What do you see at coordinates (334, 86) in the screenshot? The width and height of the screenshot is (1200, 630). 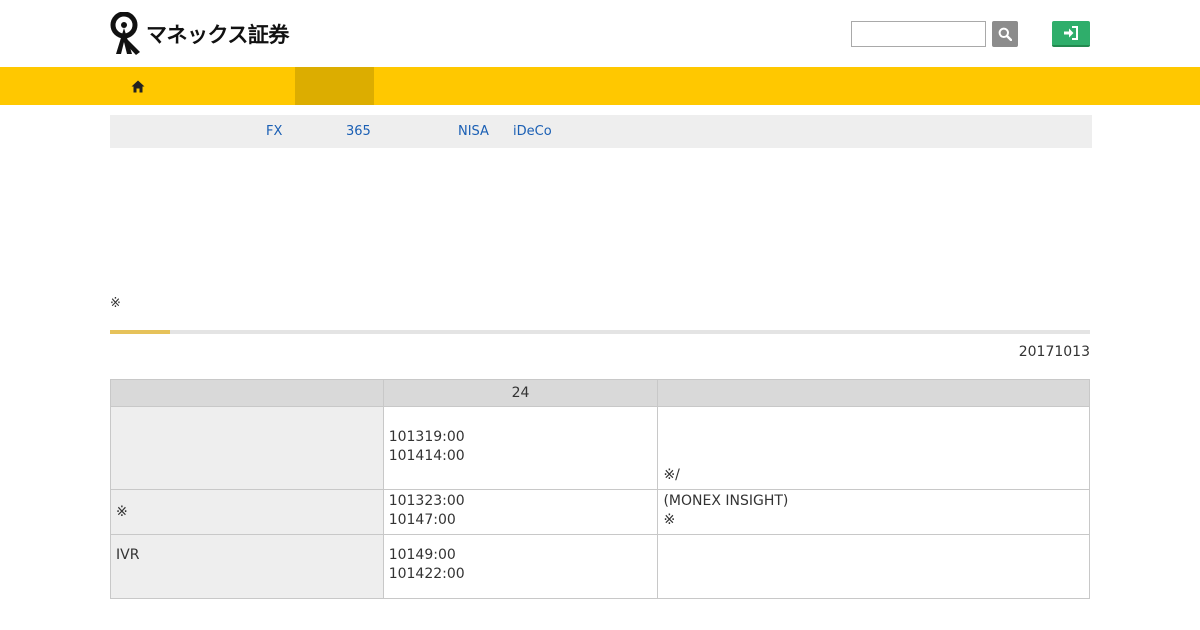 I see `nav-item-active` at bounding box center [334, 86].